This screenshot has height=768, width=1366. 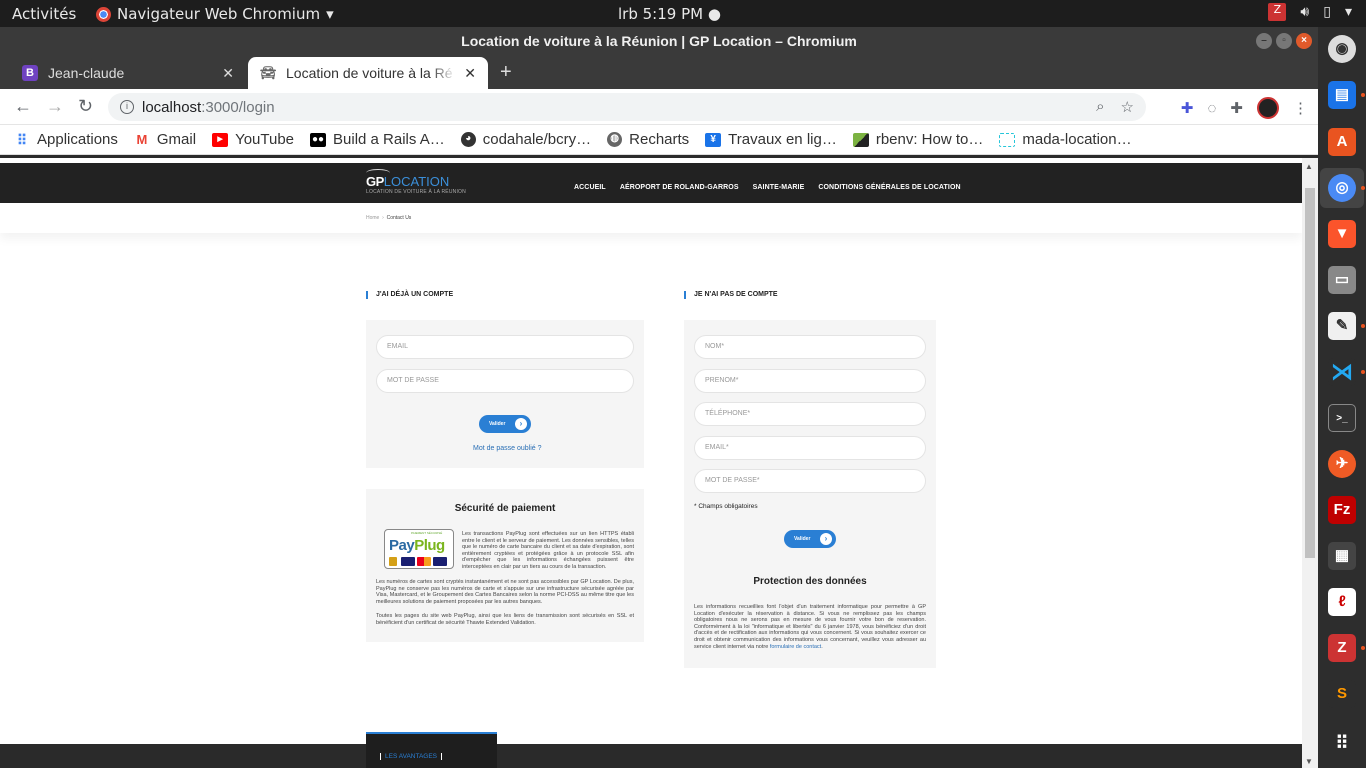 I want to click on page-scrollbar: ▲ ▼, so click(x=1310, y=463).